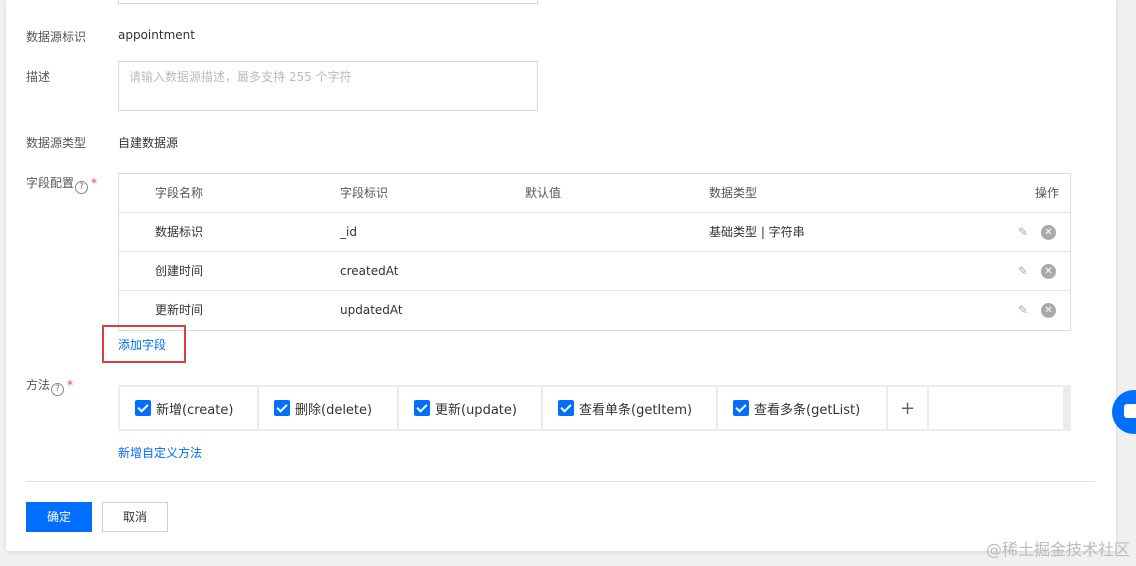 The width and height of the screenshot is (1136, 566). Describe the element at coordinates (328, 86) in the screenshot. I see `description-textarea: 请输入数据源描述，最多支持 255 个字符` at that location.